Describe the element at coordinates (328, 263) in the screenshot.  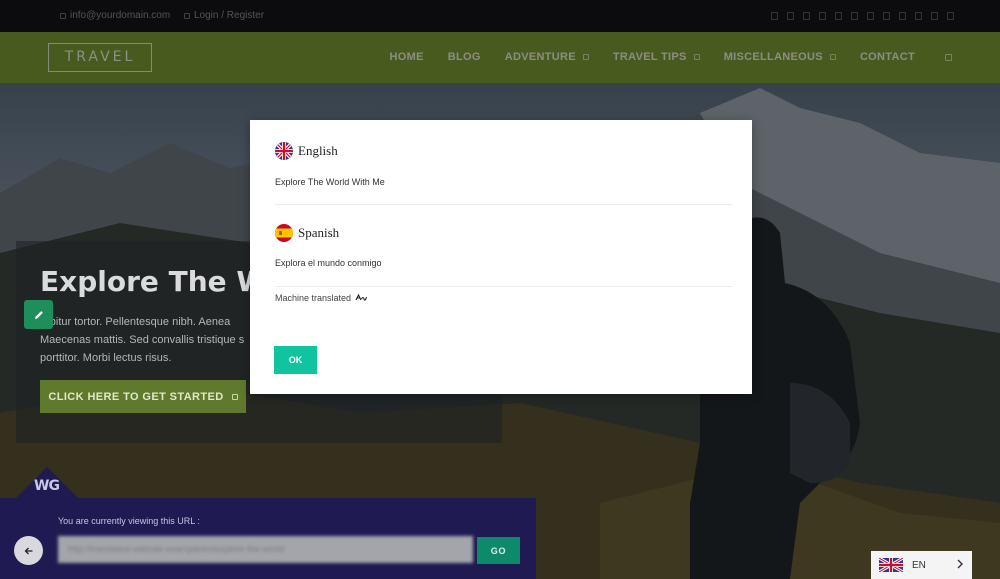
I see `translated-phrase: Explora el mundo conmigo` at that location.